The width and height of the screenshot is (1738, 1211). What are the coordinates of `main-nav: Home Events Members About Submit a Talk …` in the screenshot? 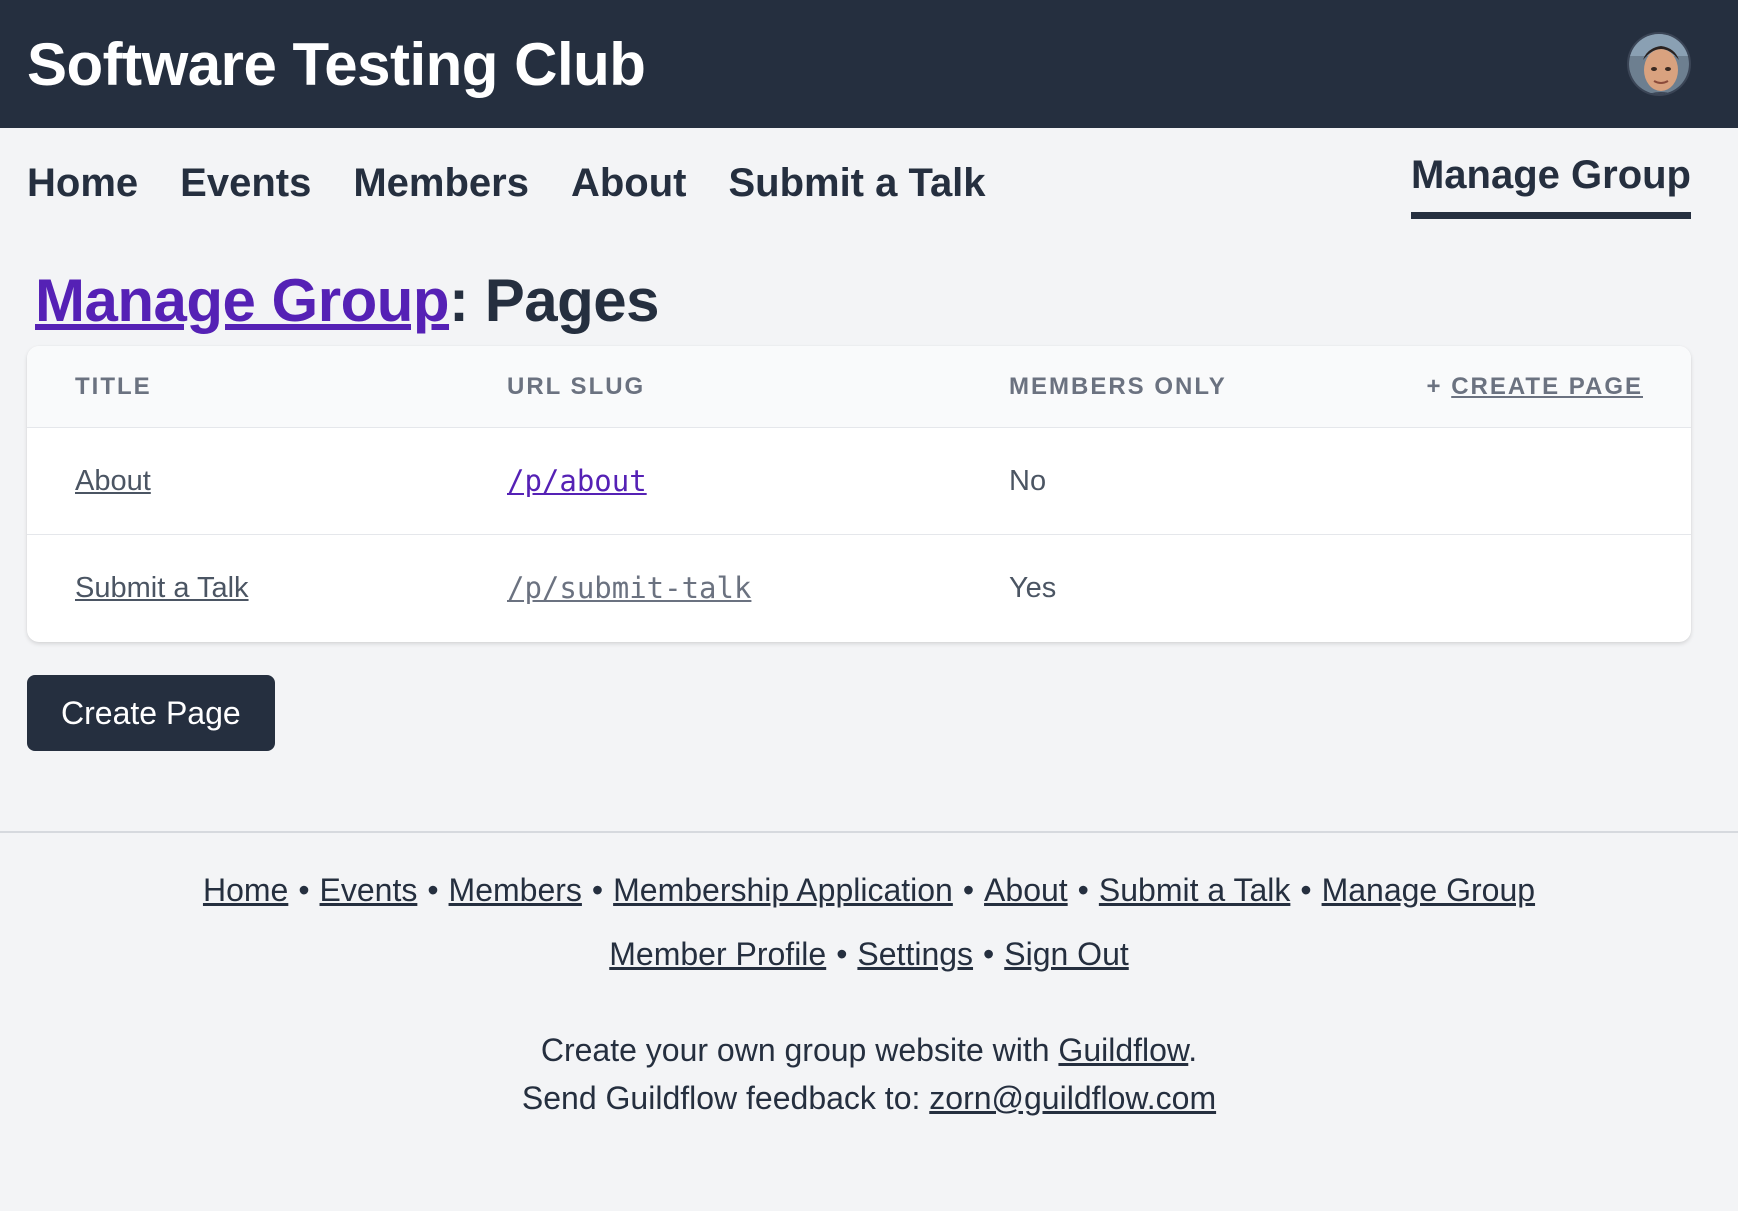 It's located at (869, 178).